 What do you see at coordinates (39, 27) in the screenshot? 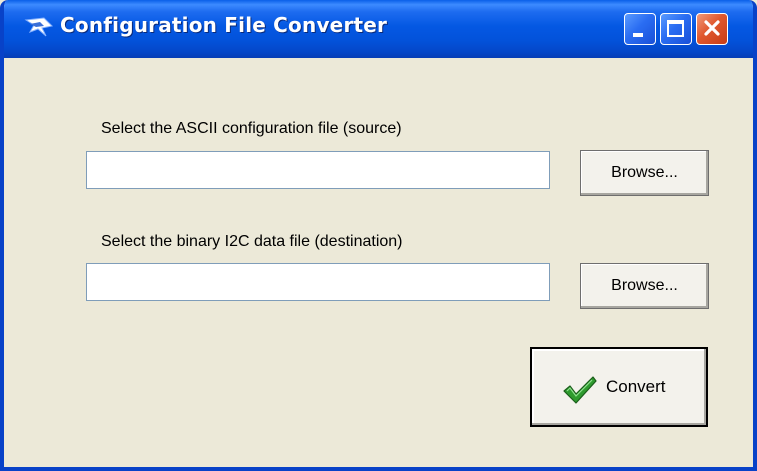
I see `app-arrow-icon` at bounding box center [39, 27].